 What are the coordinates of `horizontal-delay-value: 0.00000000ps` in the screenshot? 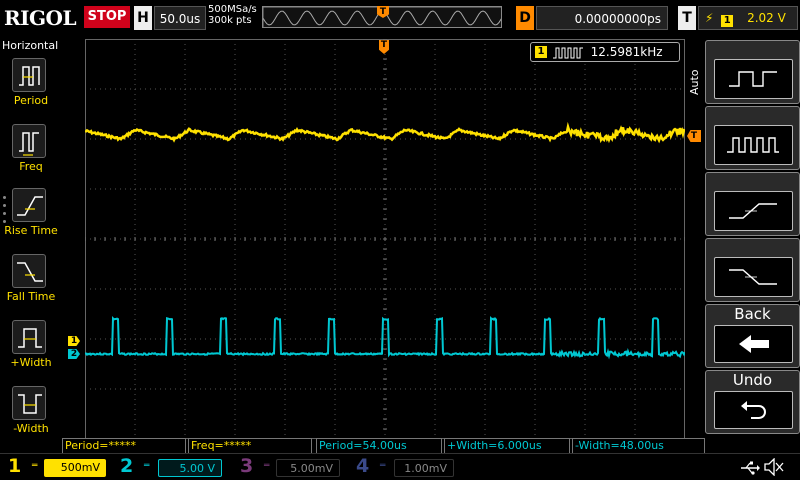 It's located at (602, 18).